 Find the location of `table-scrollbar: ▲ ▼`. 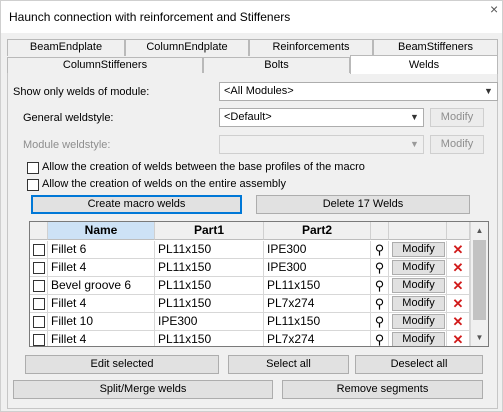

table-scrollbar: ▲ ▼ is located at coordinates (479, 284).